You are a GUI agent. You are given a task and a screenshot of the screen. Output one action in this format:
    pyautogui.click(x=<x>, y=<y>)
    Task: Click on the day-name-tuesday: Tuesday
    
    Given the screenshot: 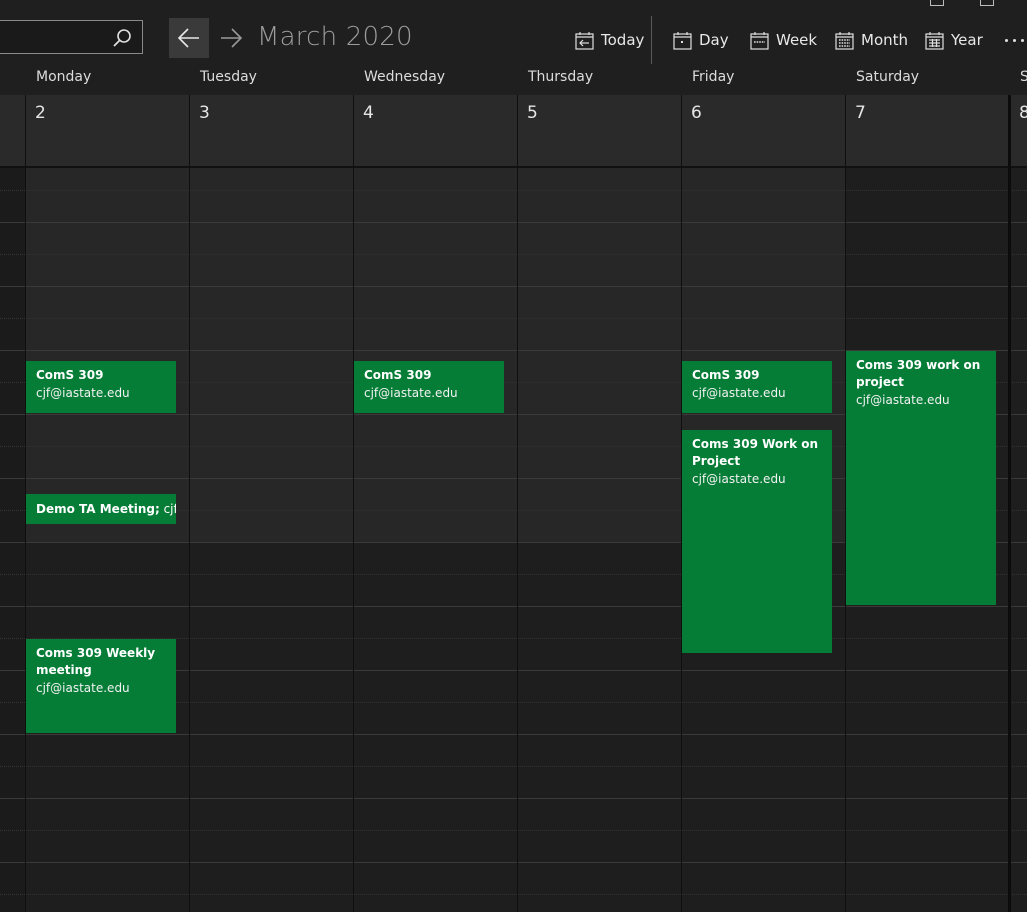 What is the action you would take?
    pyautogui.click(x=228, y=77)
    